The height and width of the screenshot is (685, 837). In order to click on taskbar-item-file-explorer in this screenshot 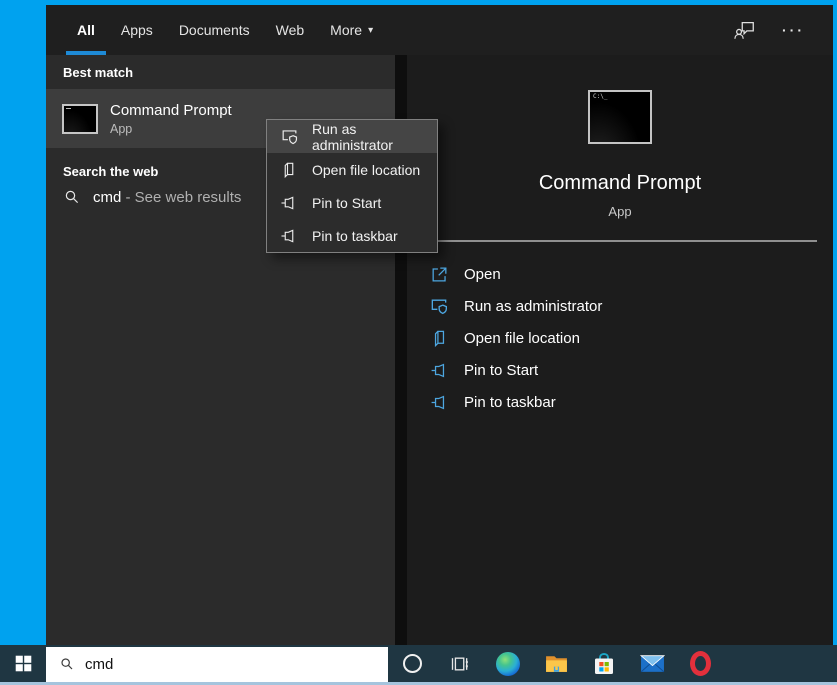, I will do `click(556, 663)`.